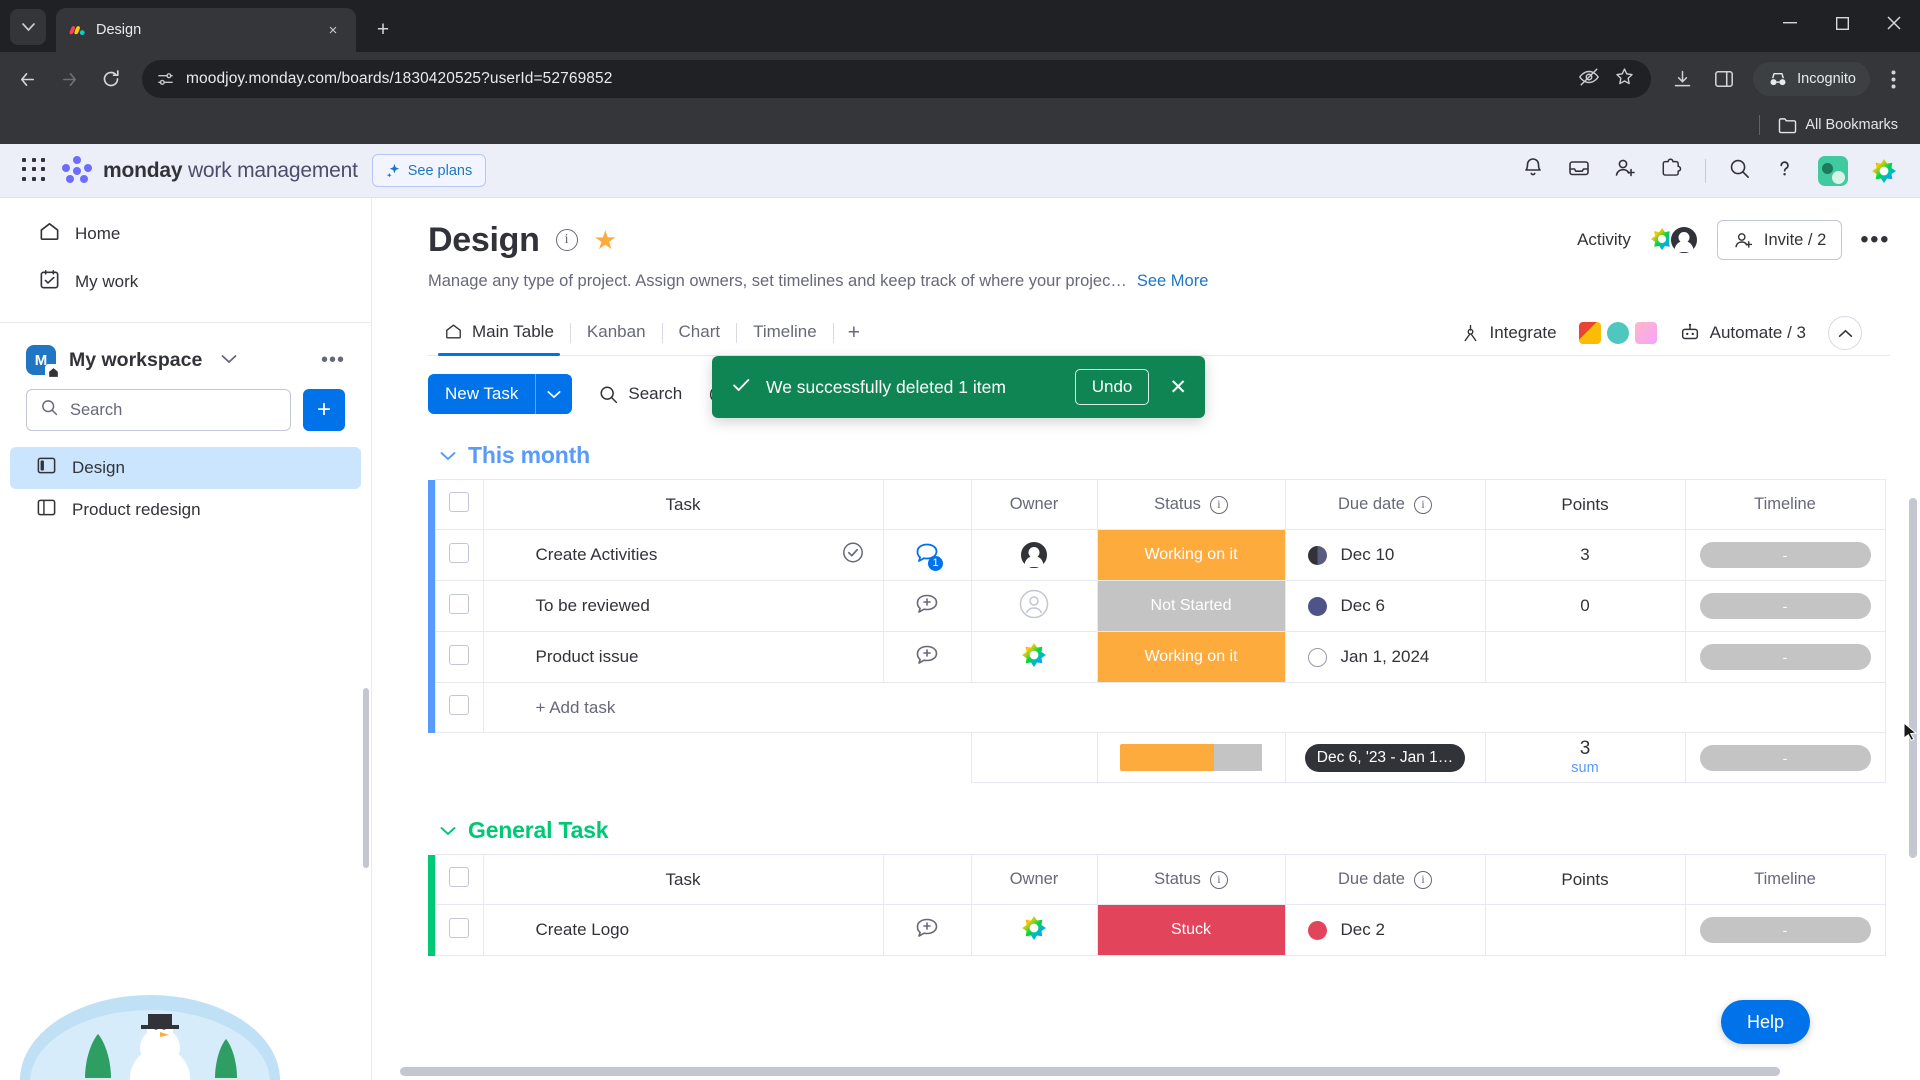 The image size is (1920, 1080). Describe the element at coordinates (1785, 757) in the screenshot. I see `summary-timeline: -` at that location.